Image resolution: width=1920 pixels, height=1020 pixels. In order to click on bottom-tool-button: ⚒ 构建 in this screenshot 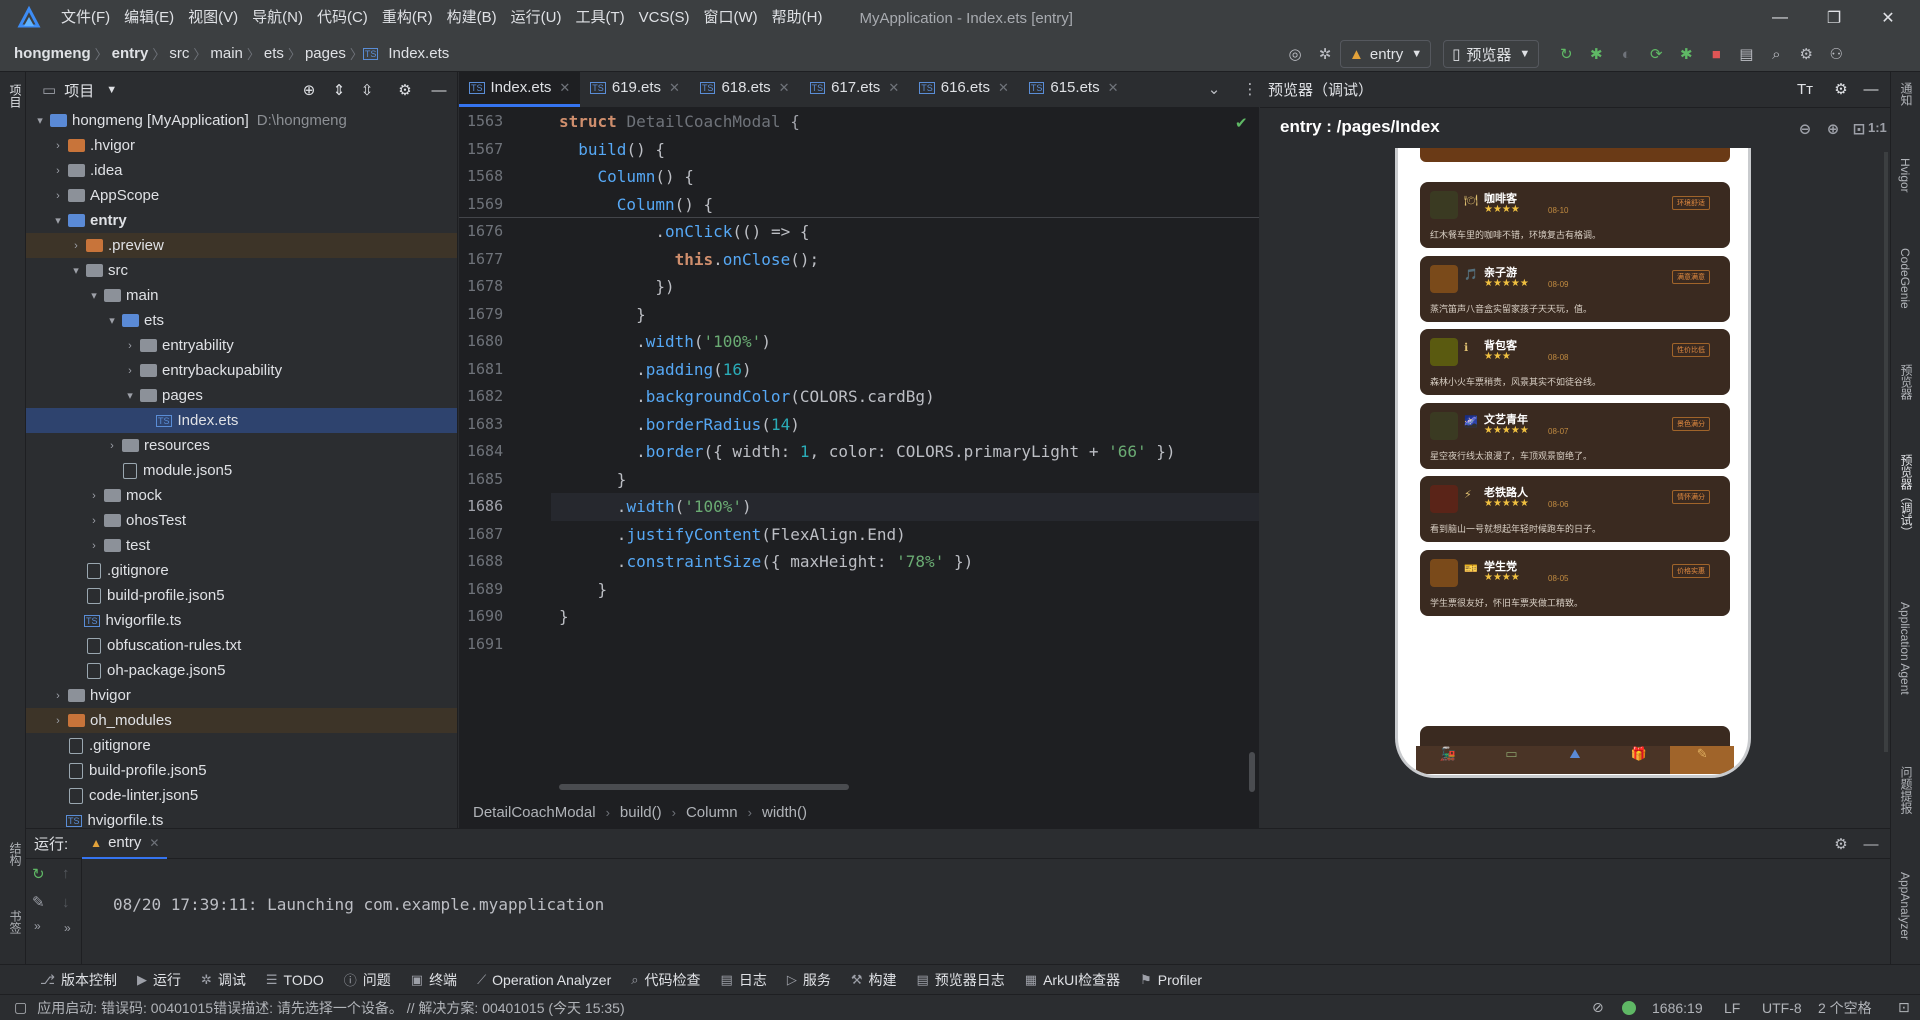, I will do `click(874, 980)`.